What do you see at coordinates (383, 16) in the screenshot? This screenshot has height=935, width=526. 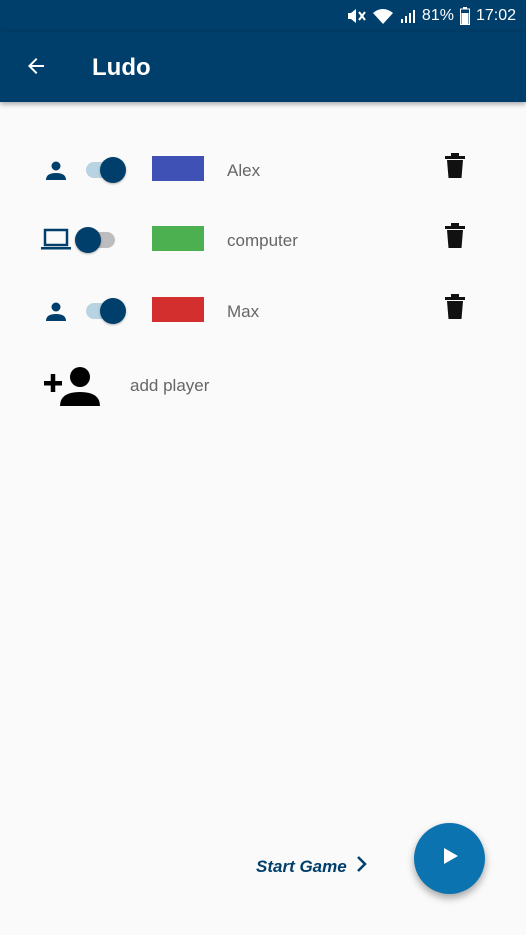 I see `wifi-icon` at bounding box center [383, 16].